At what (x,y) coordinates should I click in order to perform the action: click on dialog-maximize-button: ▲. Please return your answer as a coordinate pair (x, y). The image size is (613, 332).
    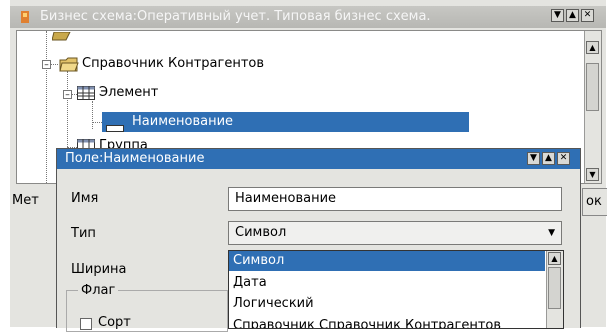
    Looking at the image, I should click on (548, 158).